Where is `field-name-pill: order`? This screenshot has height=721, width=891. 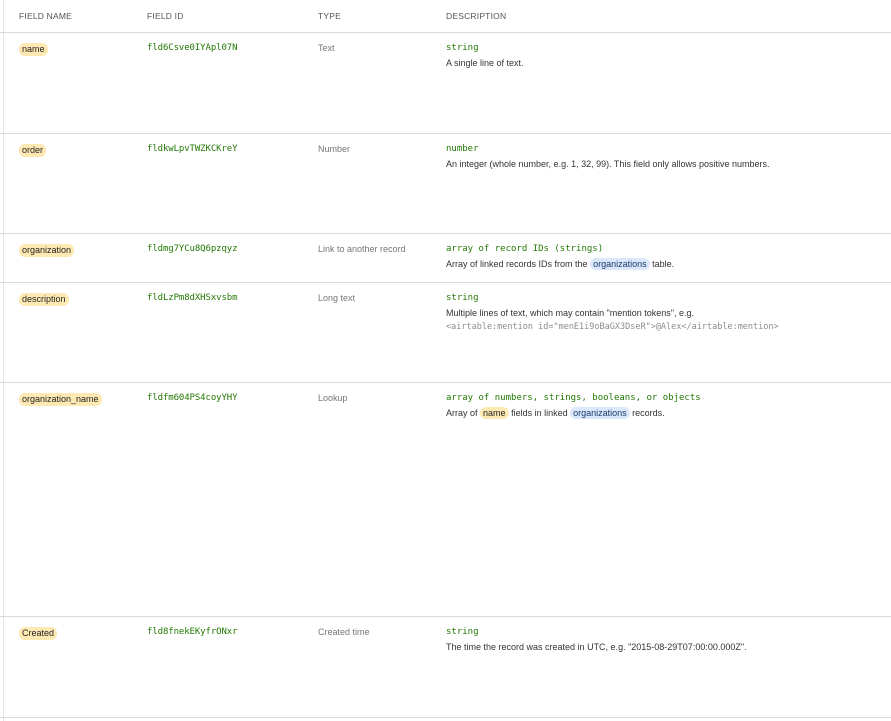 field-name-pill: order is located at coordinates (33, 150).